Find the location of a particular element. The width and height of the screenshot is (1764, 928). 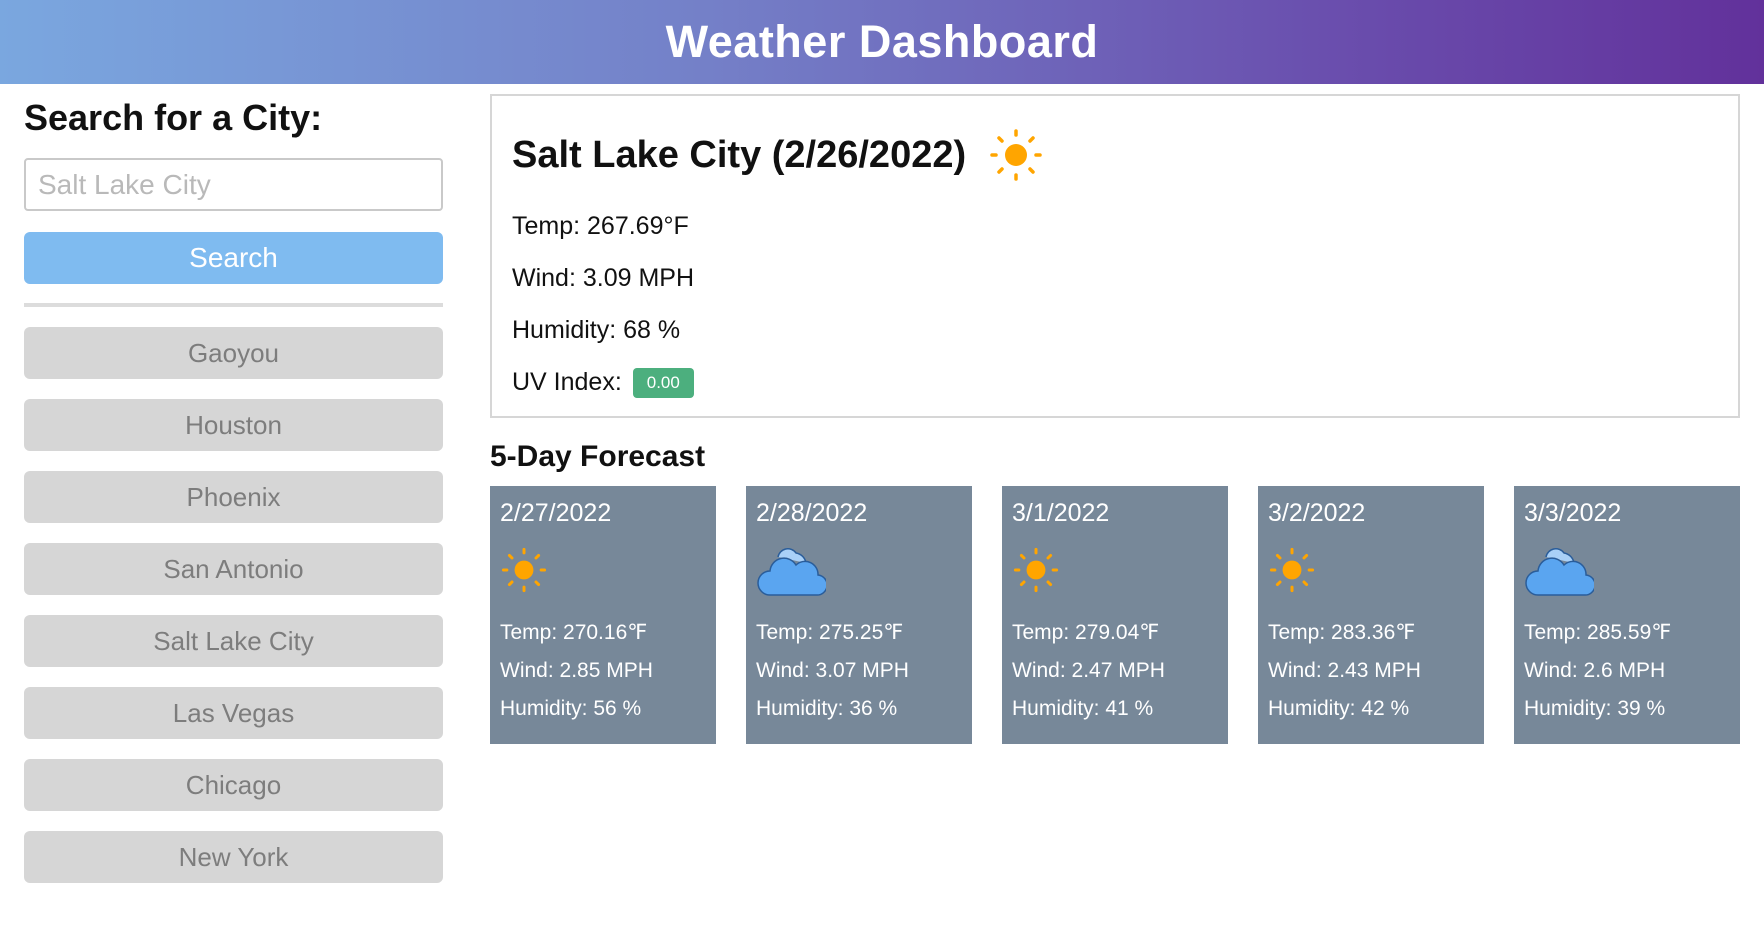

current-city-title: Salt Lake City (2/26/2022) is located at coordinates (739, 154).